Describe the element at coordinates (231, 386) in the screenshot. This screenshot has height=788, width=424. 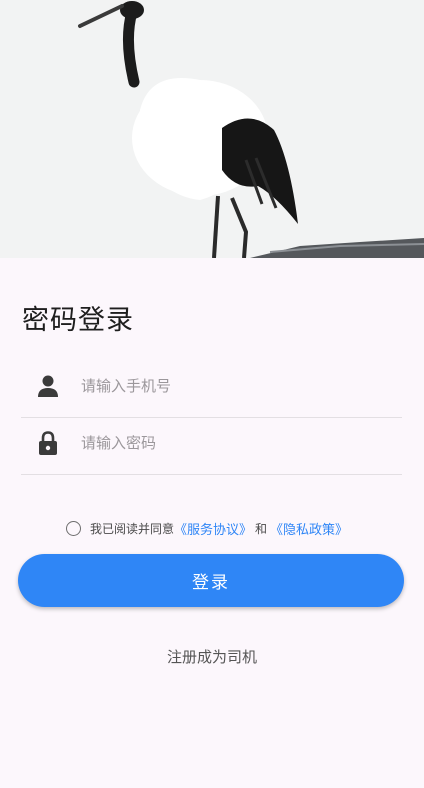
I see `phone-input` at that location.